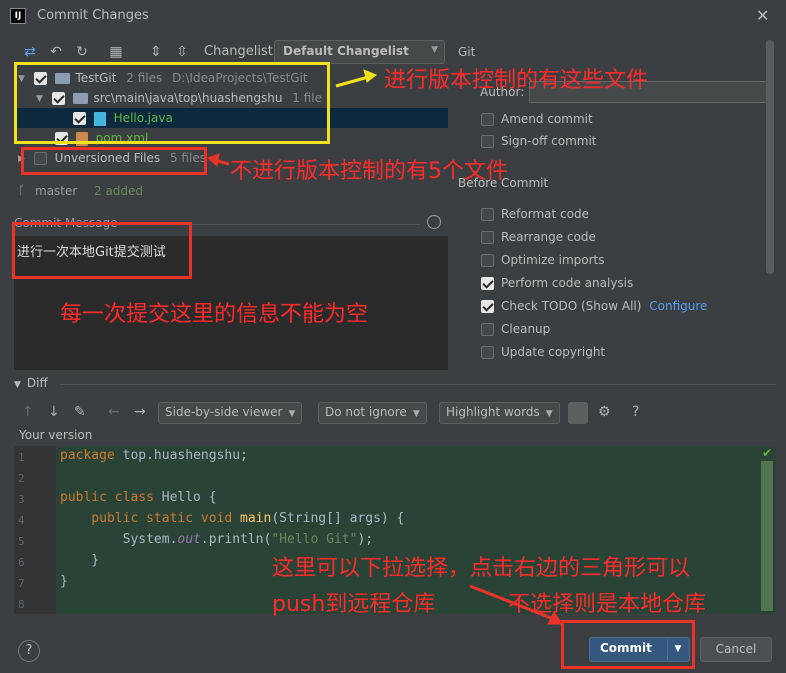  Describe the element at coordinates (678, 306) in the screenshot. I see `configure-link: Configure` at that location.